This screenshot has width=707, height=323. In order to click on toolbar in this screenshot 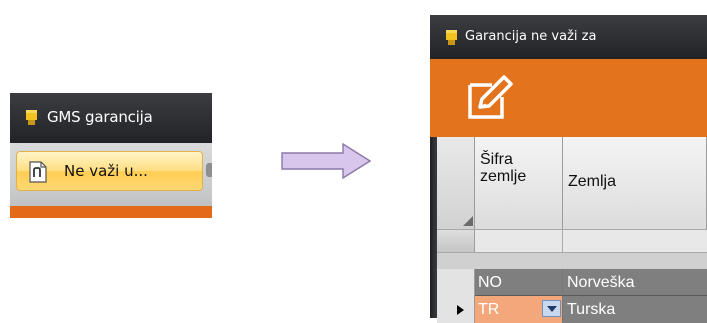, I will do `click(568, 98)`.